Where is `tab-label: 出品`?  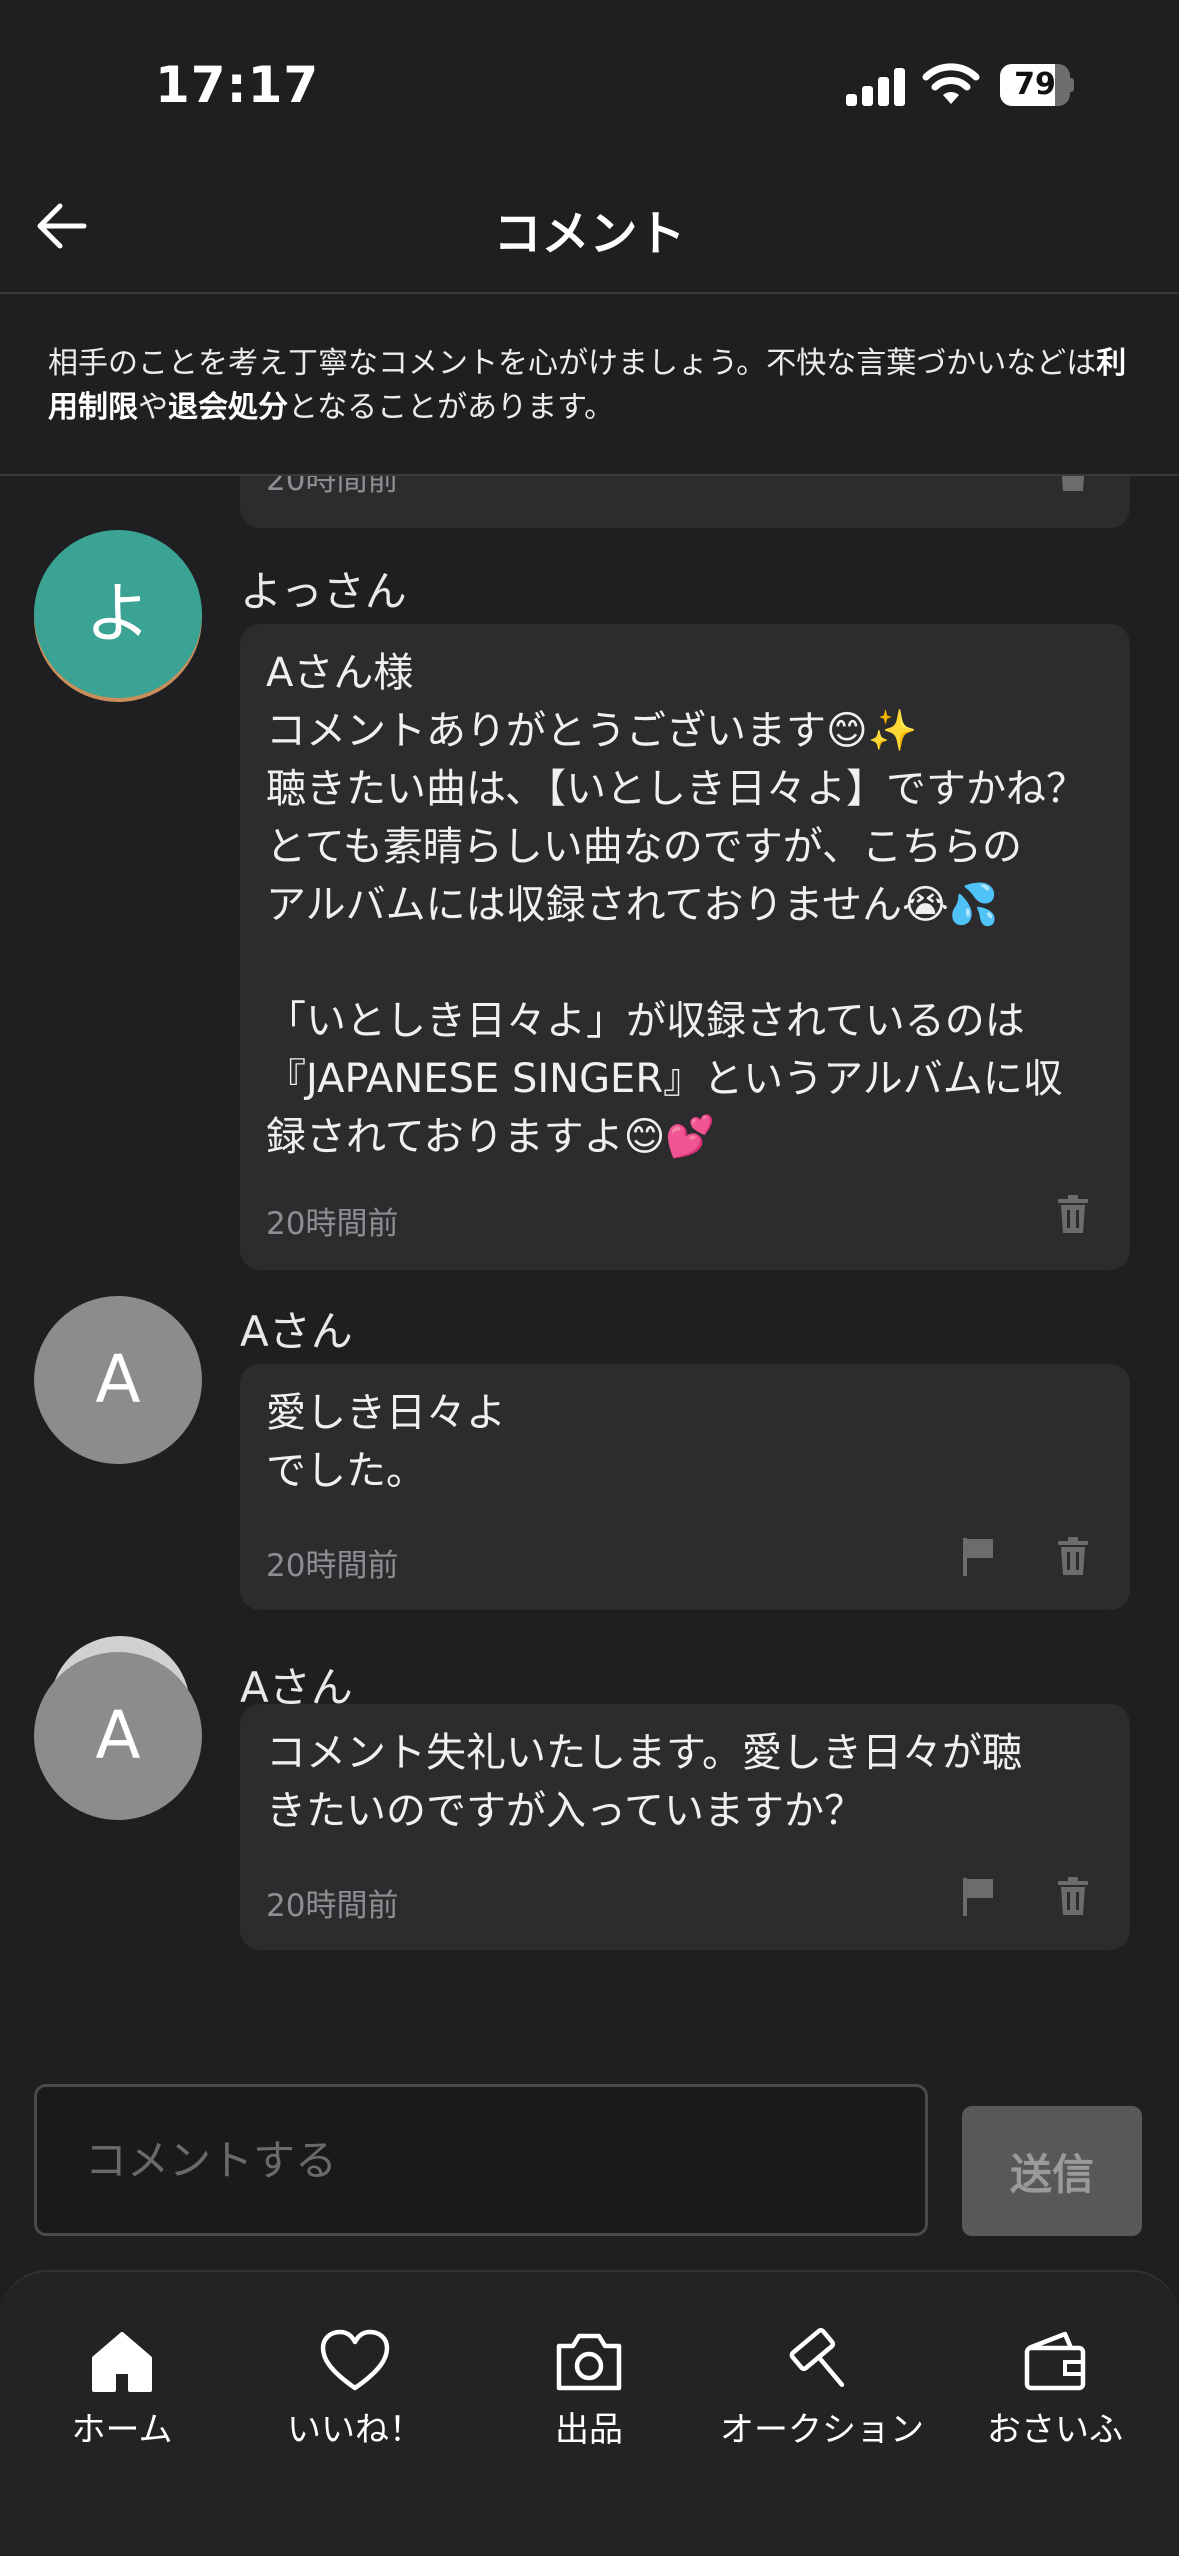
tab-label: 出品 is located at coordinates (589, 2430).